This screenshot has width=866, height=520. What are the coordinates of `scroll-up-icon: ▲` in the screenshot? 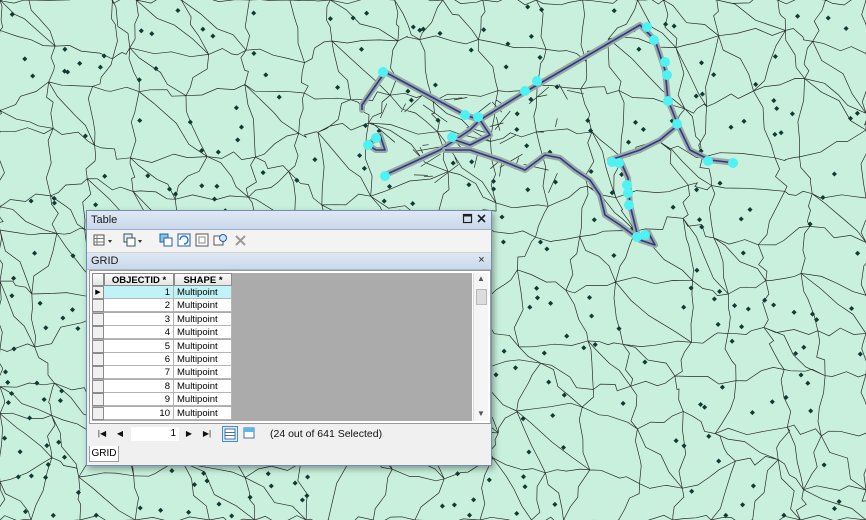 It's located at (481, 279).